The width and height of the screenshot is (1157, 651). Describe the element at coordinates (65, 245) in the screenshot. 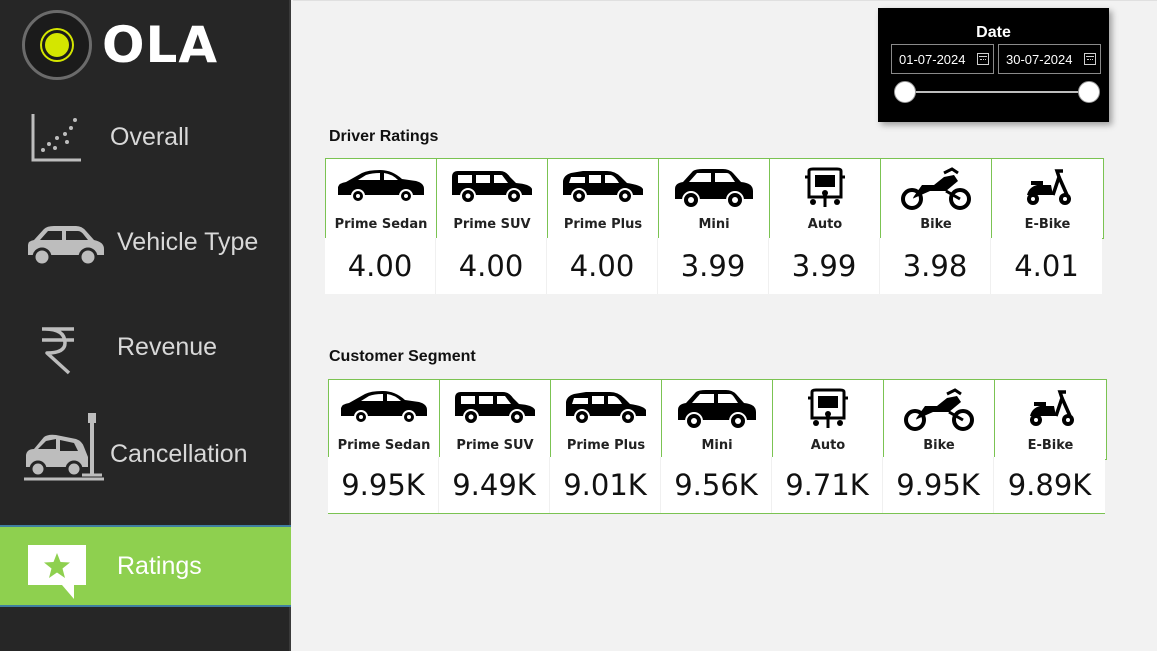

I see `car-icon` at that location.